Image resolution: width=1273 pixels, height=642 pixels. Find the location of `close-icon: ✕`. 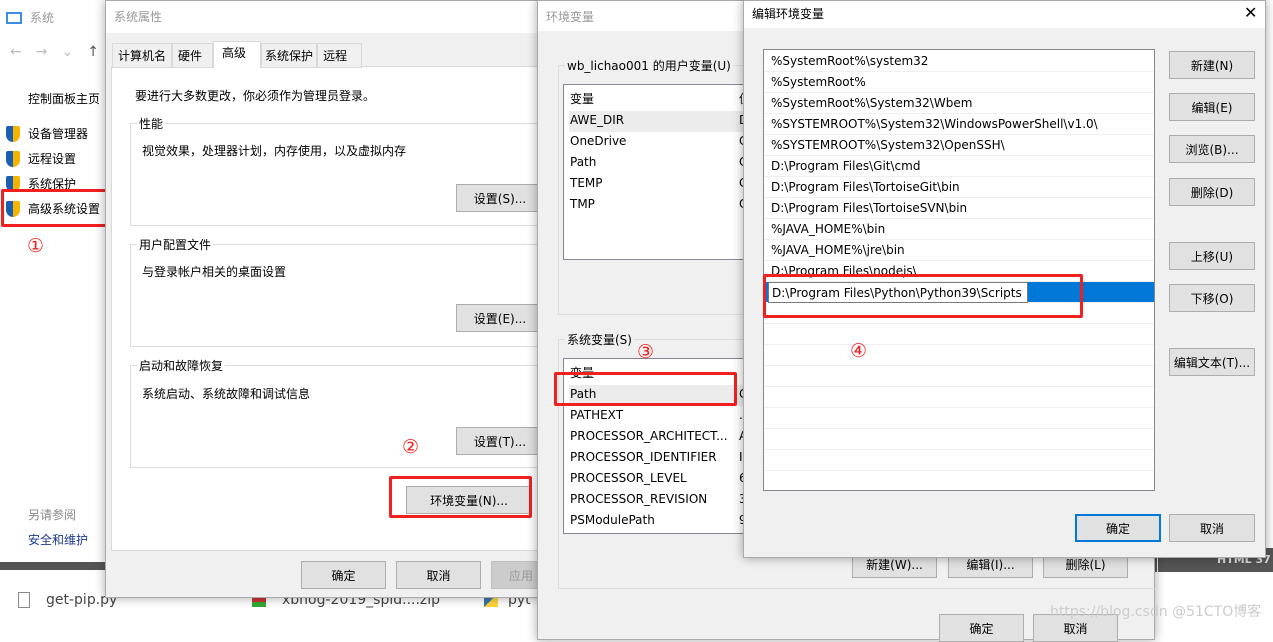

close-icon: ✕ is located at coordinates (1250, 12).